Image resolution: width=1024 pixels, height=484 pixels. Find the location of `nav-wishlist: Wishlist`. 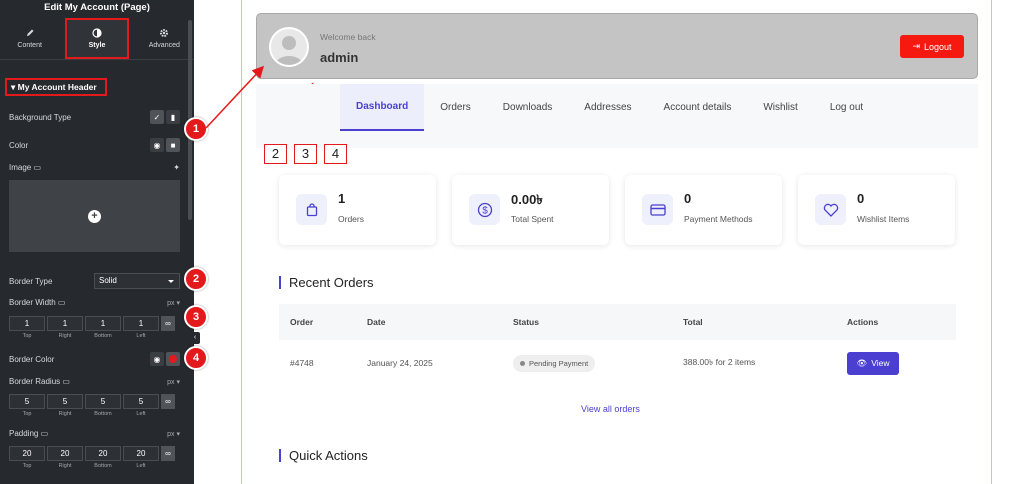

nav-wishlist: Wishlist is located at coordinates (780, 107).